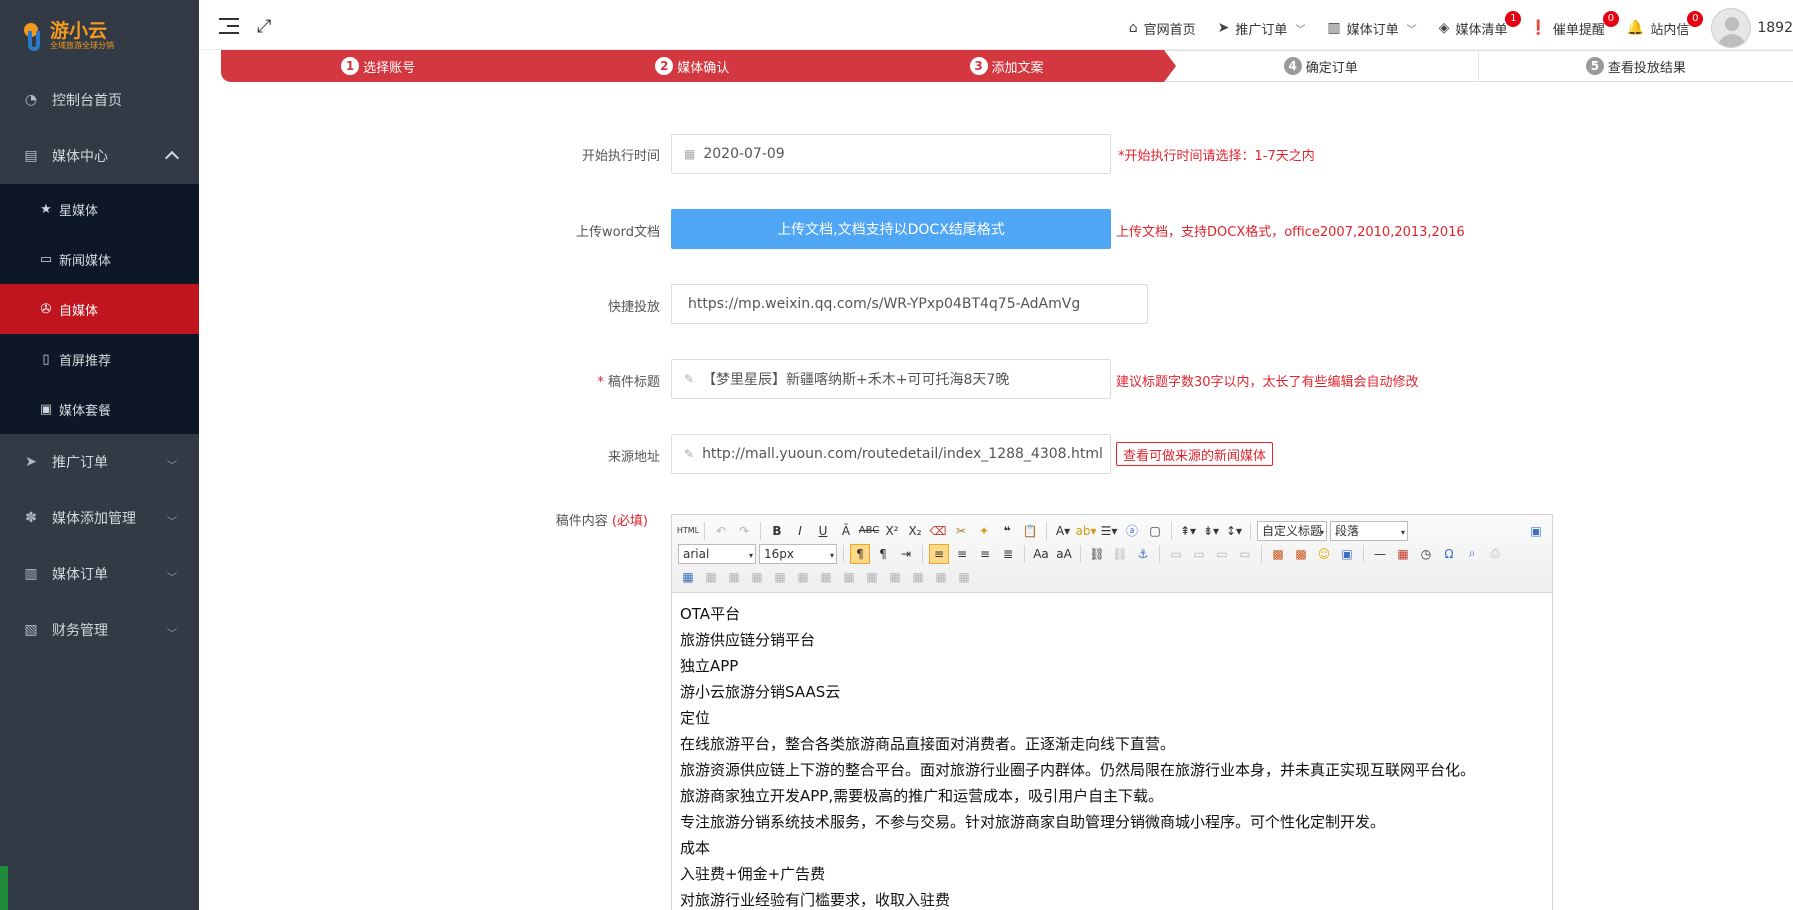 This screenshot has width=1793, height=910. Describe the element at coordinates (892, 531) in the screenshot. I see `superscript-icon: X²` at that location.